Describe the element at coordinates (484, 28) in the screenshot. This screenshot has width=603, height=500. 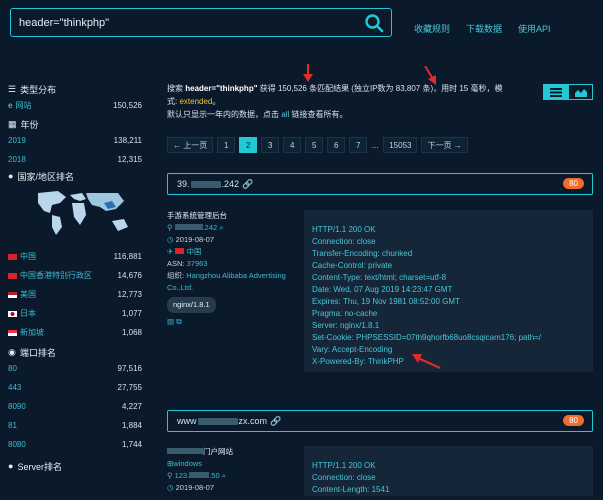
I see `download-data-link: 下载数据` at that location.